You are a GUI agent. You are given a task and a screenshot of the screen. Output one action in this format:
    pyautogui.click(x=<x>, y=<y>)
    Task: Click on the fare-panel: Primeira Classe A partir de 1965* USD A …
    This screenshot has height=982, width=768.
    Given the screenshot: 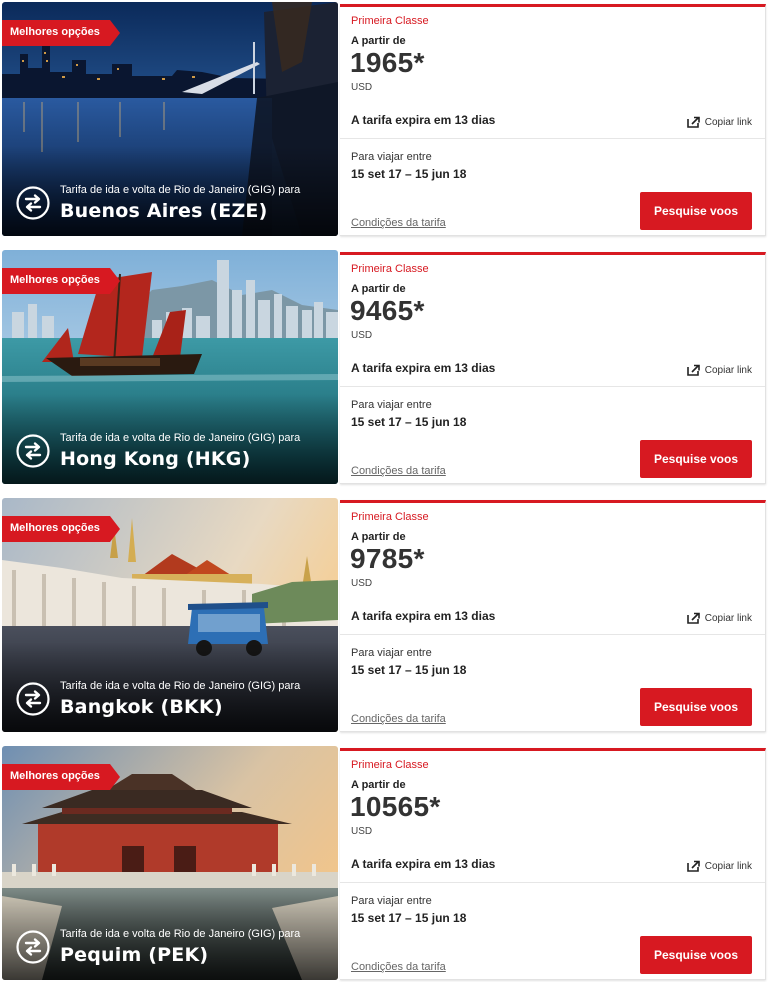 What is the action you would take?
    pyautogui.click(x=553, y=120)
    